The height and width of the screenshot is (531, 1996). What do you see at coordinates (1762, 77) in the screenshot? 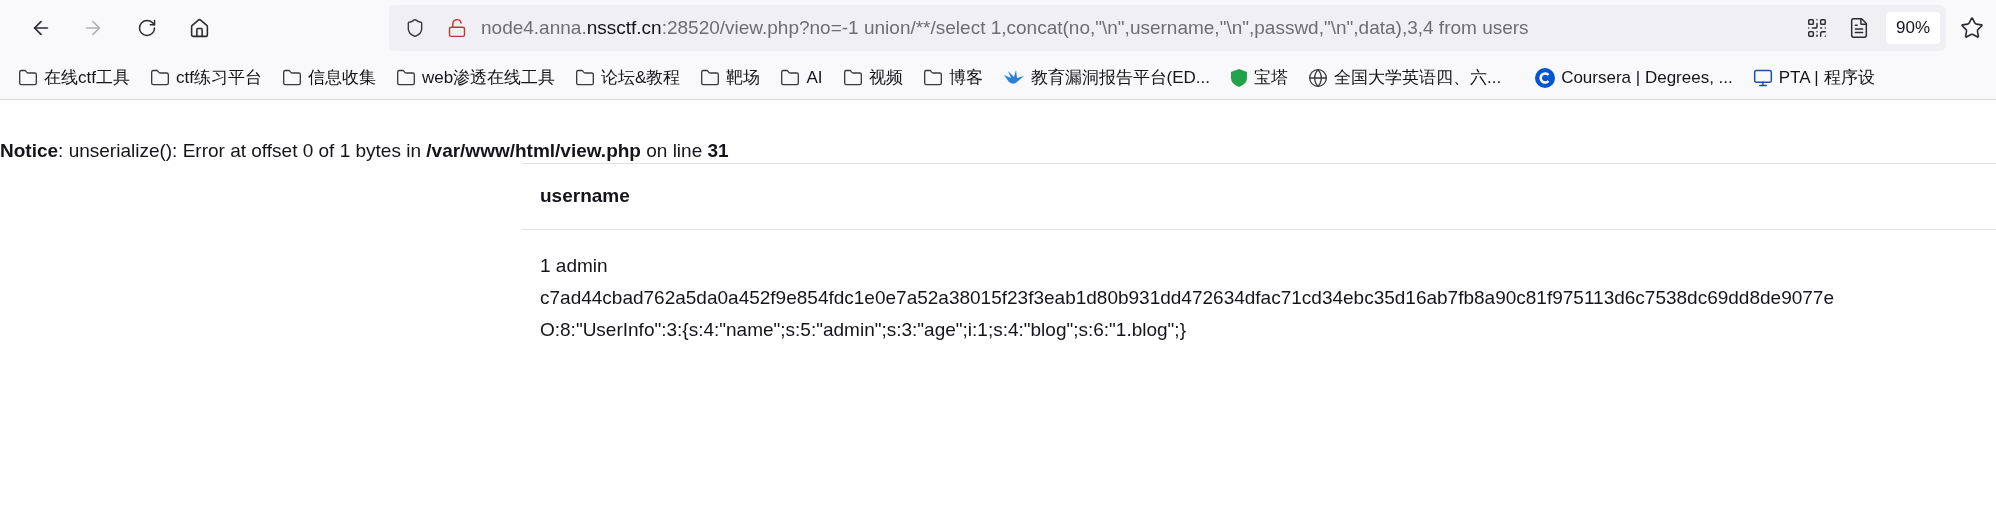
I see `monitor-icon` at bounding box center [1762, 77].